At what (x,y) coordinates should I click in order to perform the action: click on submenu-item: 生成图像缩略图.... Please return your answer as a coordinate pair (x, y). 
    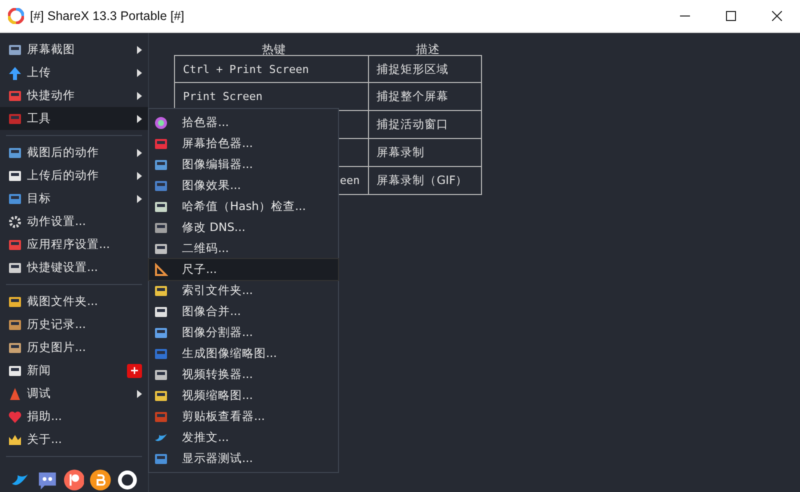
    Looking at the image, I should click on (243, 353).